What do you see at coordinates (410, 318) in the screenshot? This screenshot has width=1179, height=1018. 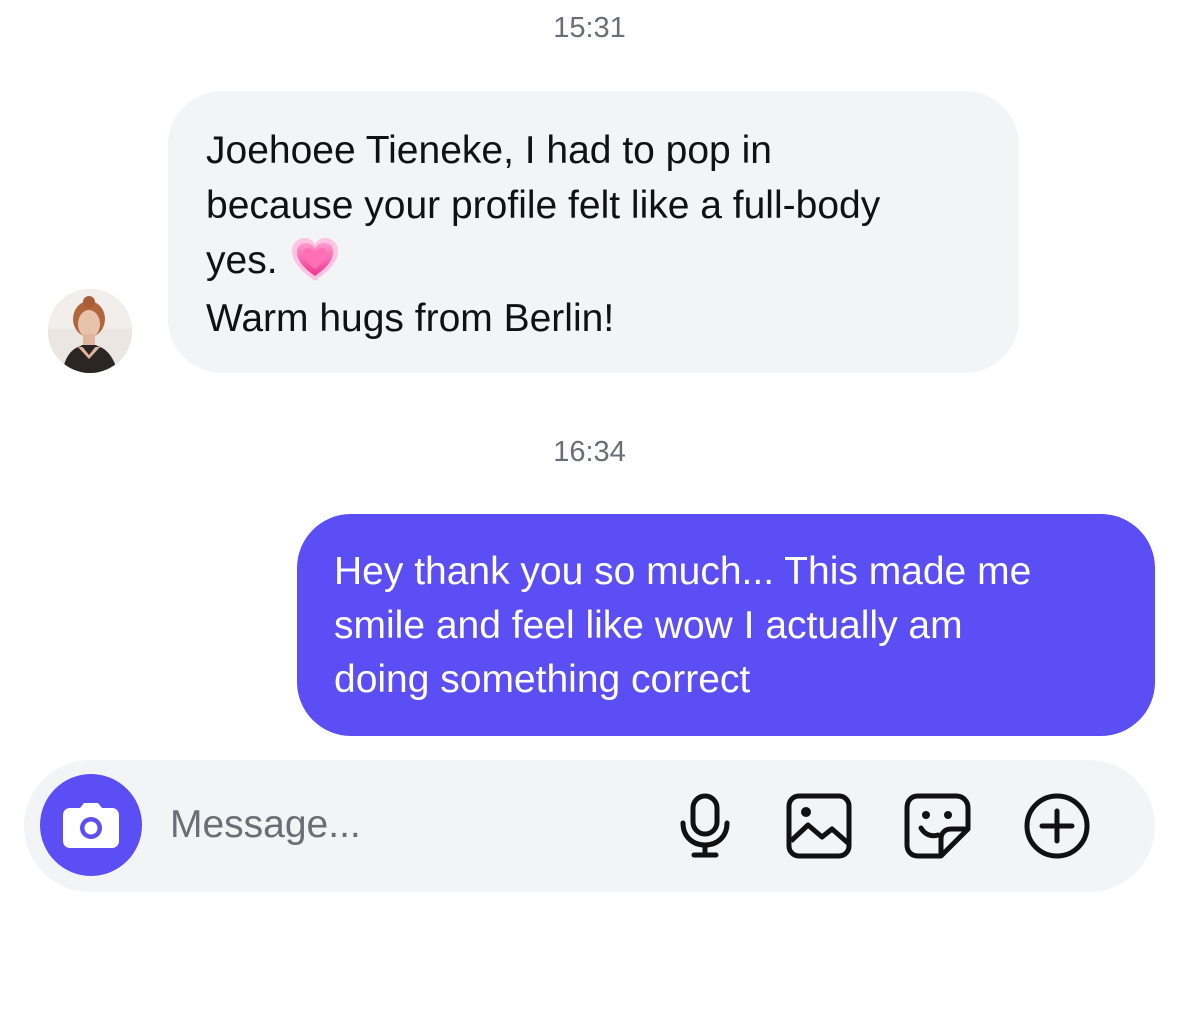 I see `message-text-line: Warm hugs from Berlin!` at bounding box center [410, 318].